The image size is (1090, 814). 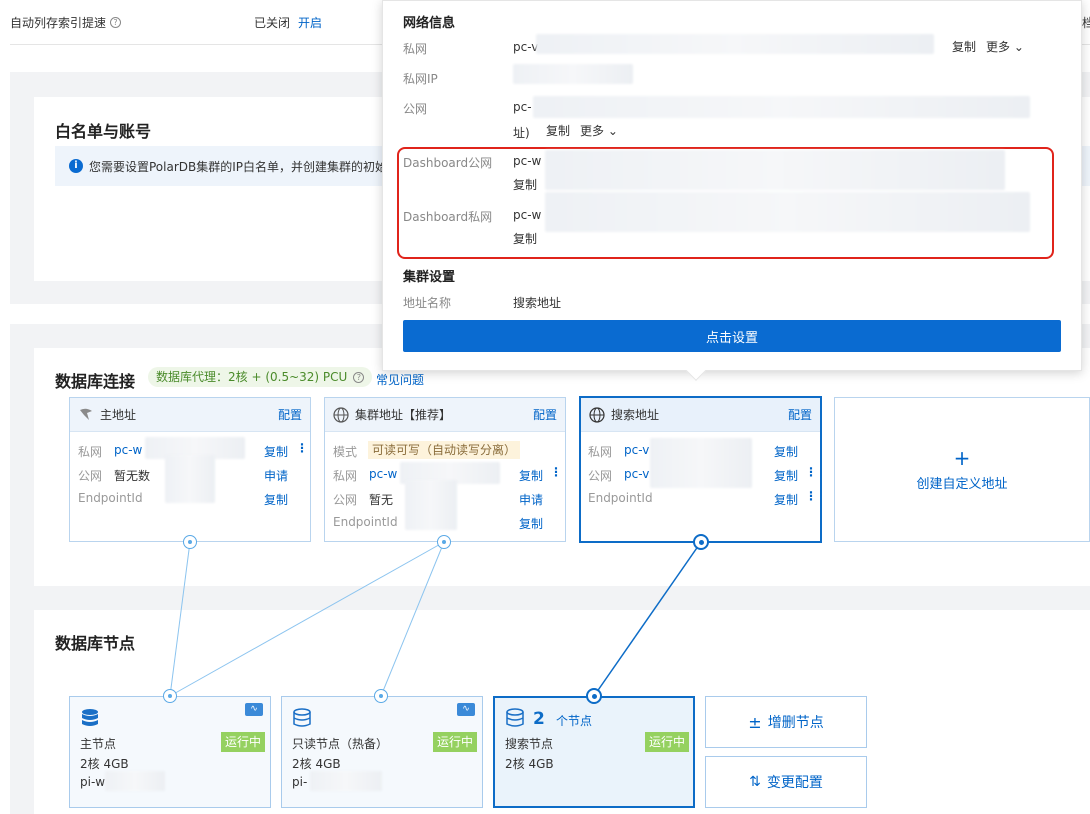 I want to click on primary-endpoint-title: 主地址, so click(x=118, y=415).